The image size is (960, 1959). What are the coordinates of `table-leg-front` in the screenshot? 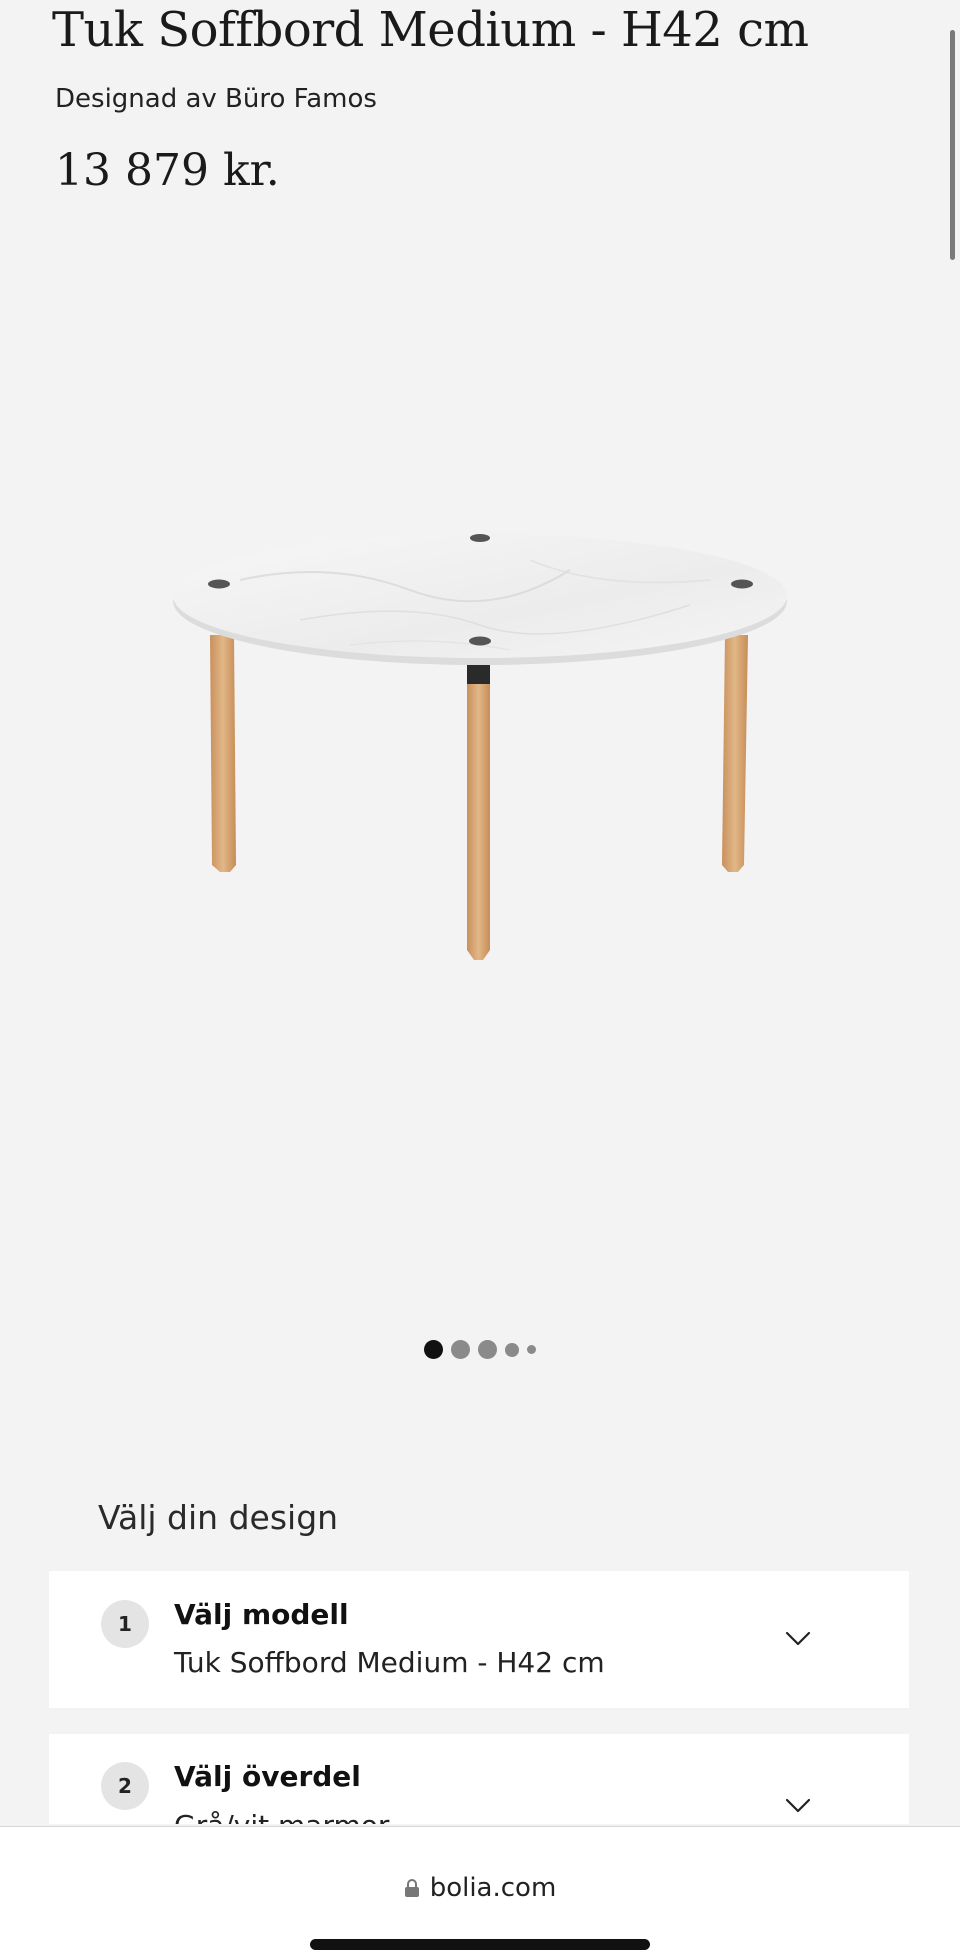 It's located at (478, 822).